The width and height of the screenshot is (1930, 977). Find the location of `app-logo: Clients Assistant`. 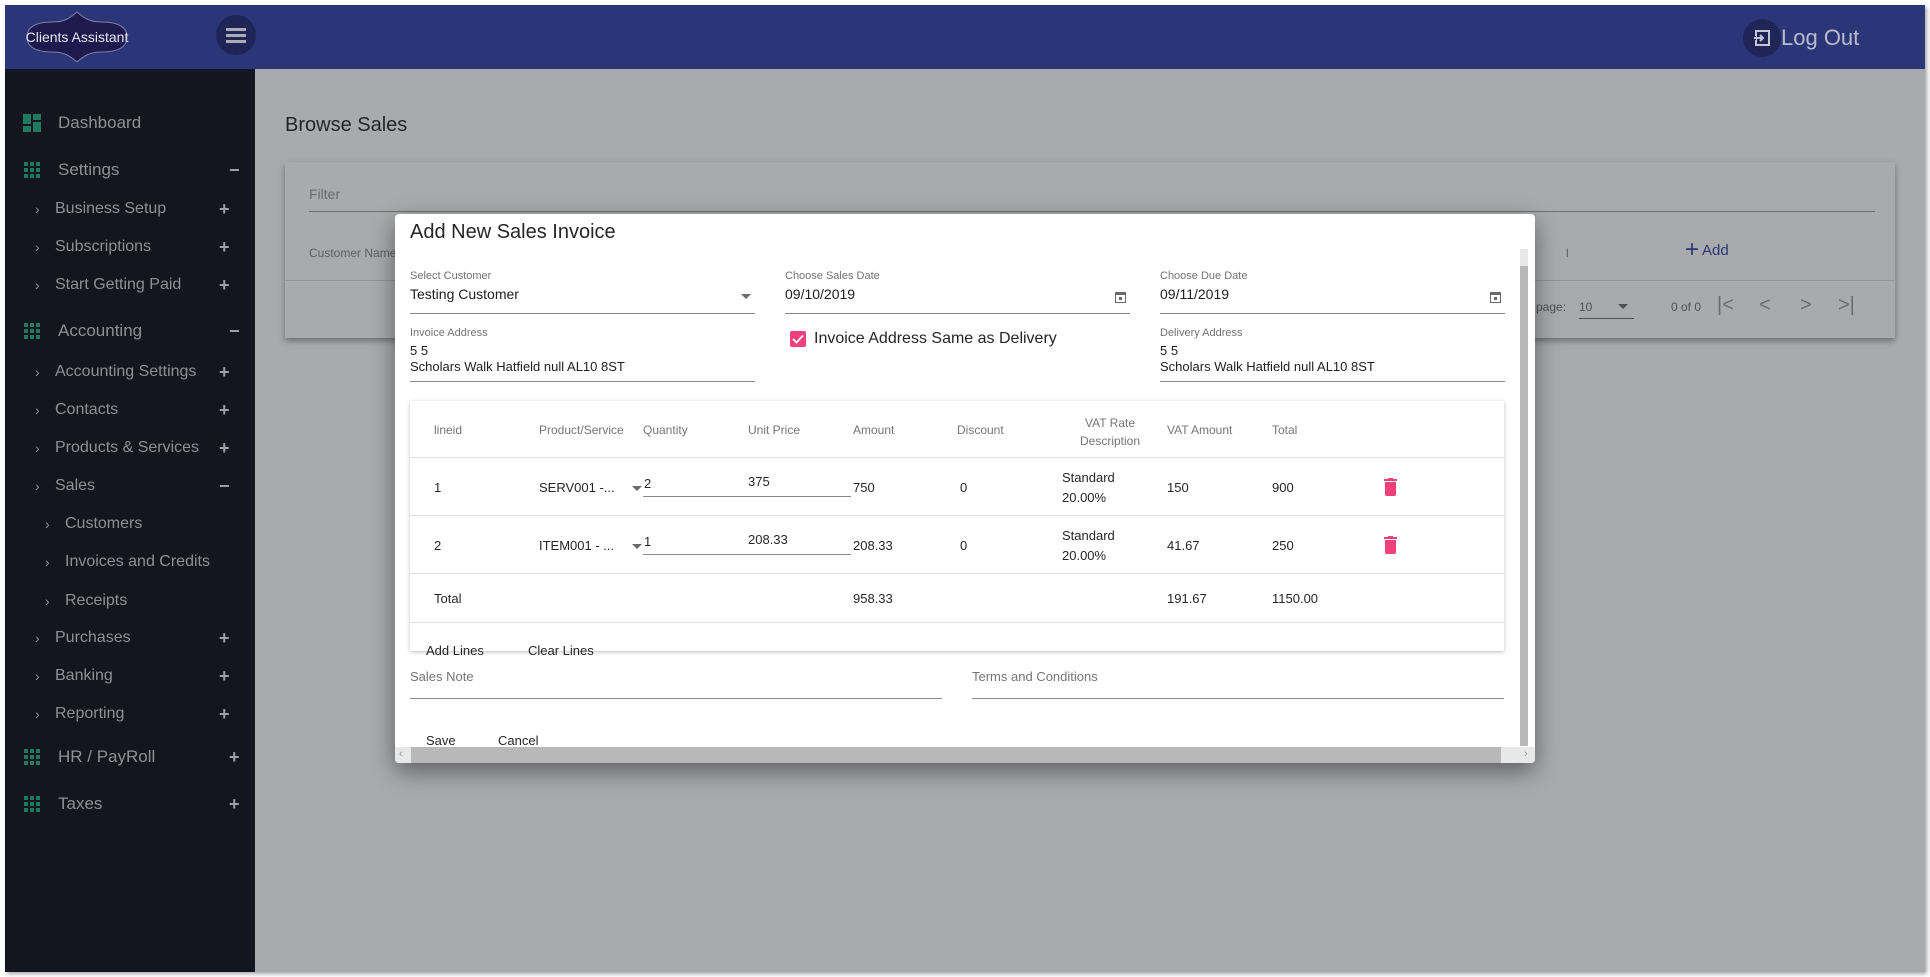

app-logo: Clients Assistant is located at coordinates (77, 37).